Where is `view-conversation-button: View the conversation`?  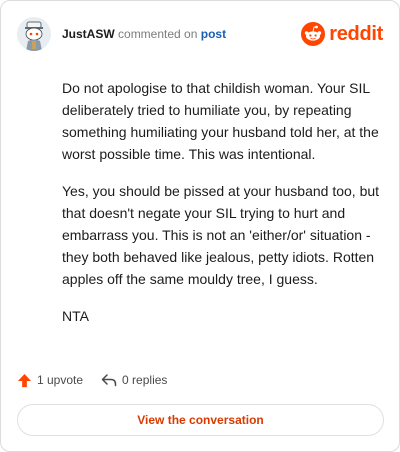
view-conversation-button: View the conversation is located at coordinates (200, 420).